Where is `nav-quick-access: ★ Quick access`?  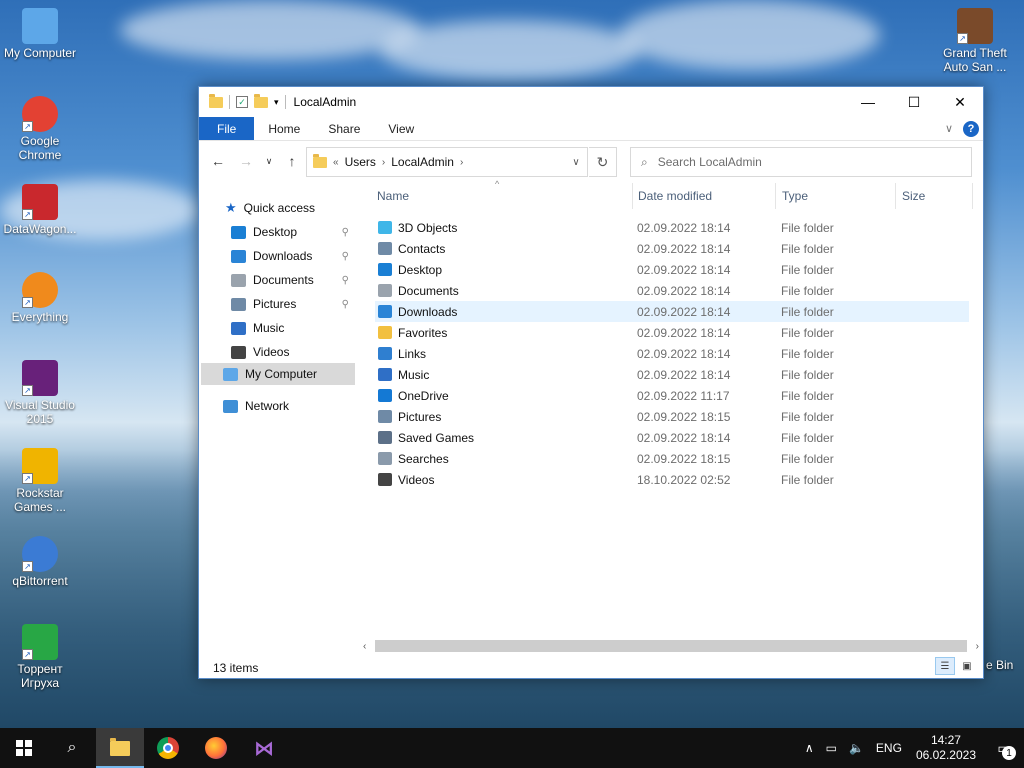
nav-quick-access: ★ Quick access is located at coordinates (270, 208).